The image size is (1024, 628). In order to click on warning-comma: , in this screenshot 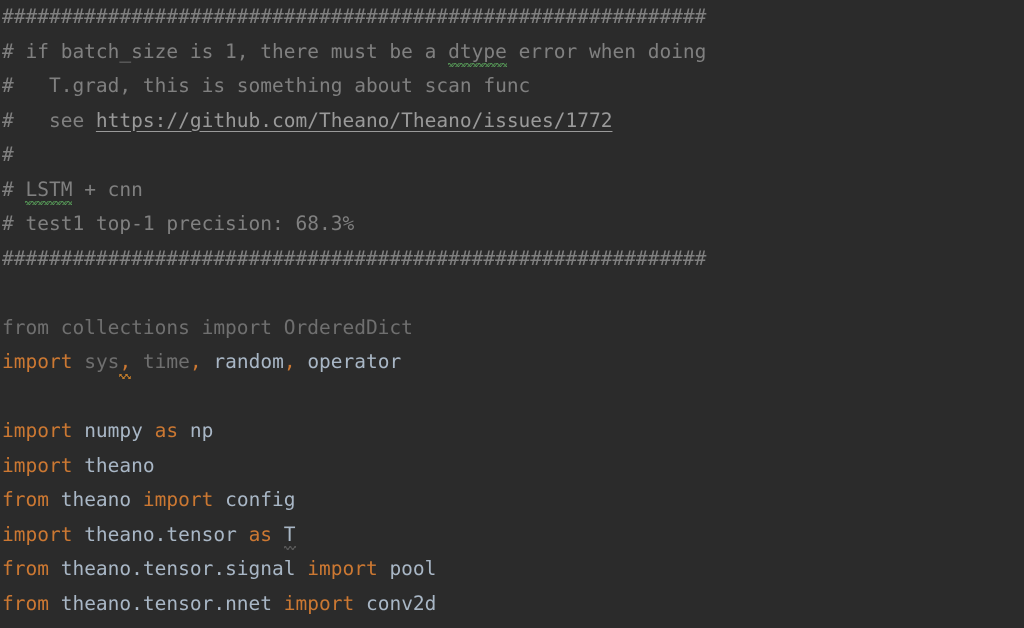, I will do `click(125, 362)`.